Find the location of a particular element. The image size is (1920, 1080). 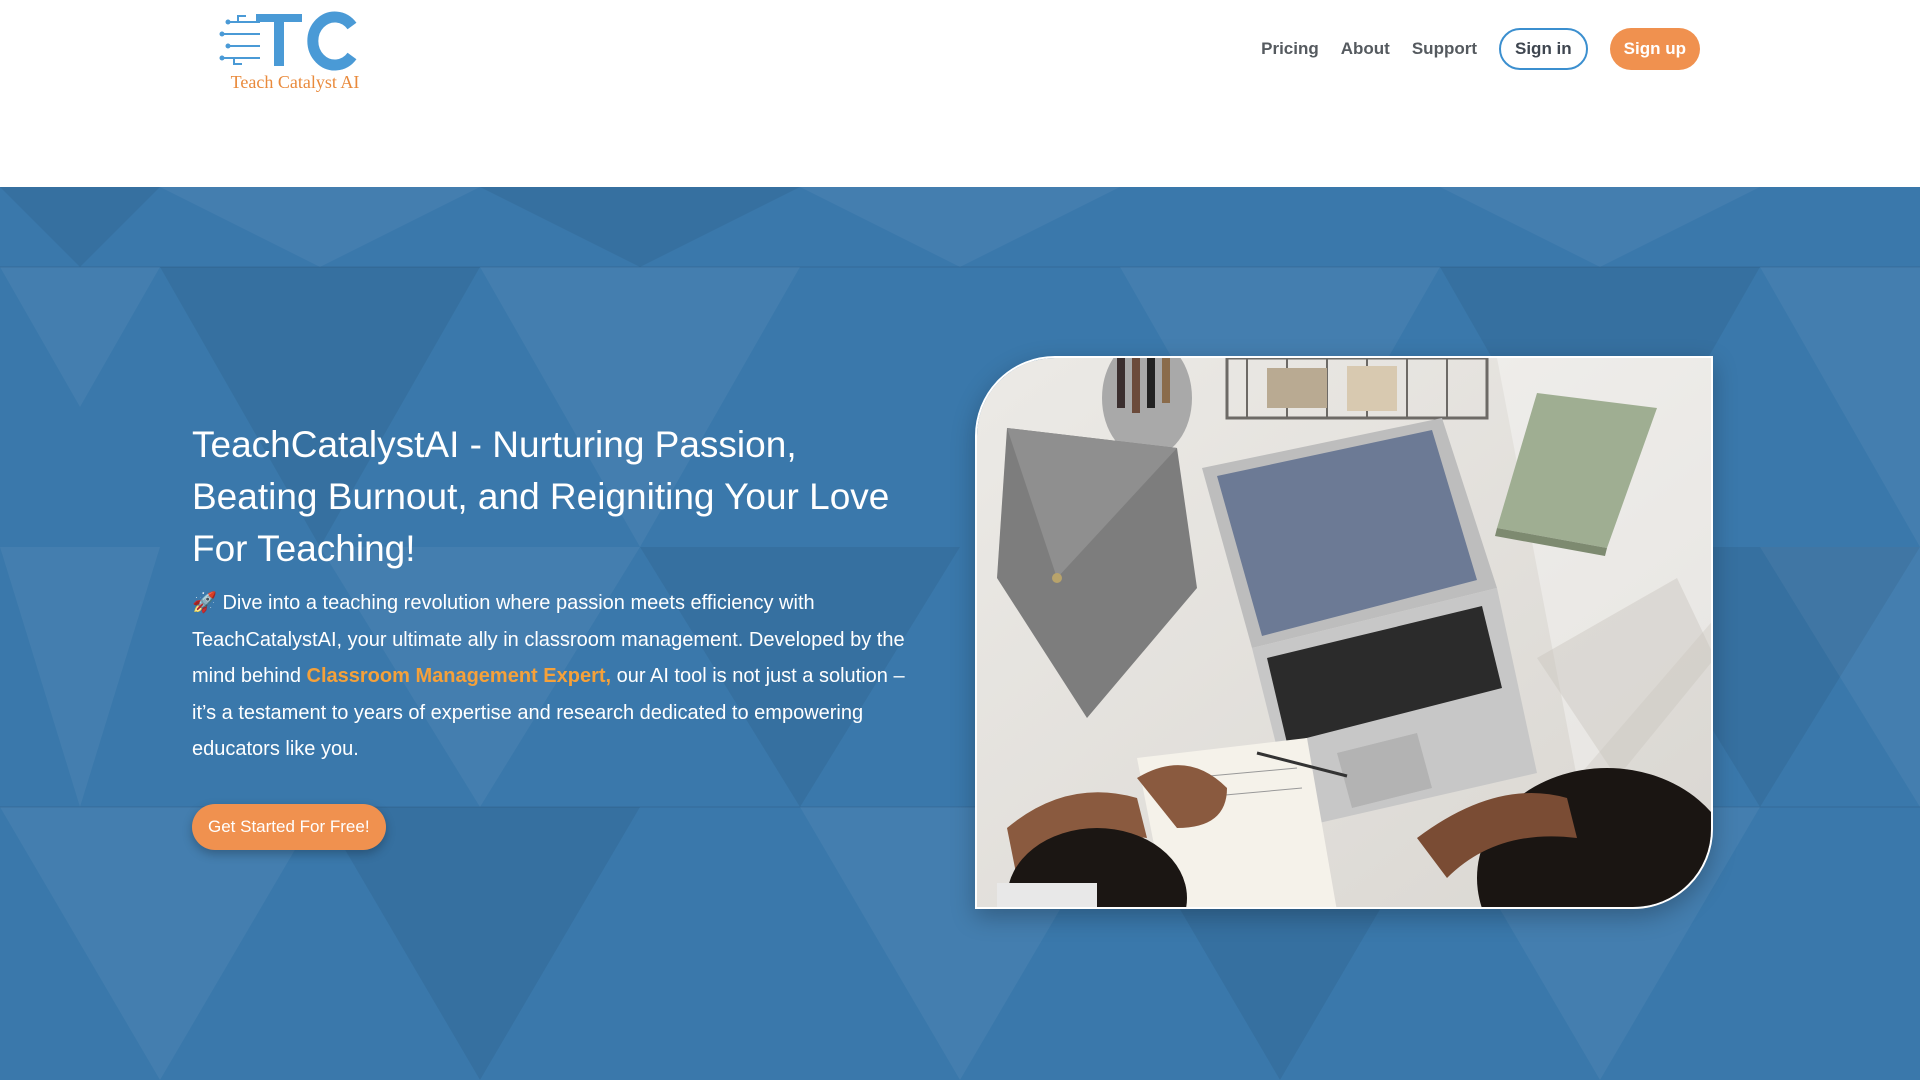

sign-up-button: Sign up is located at coordinates (1654, 49).